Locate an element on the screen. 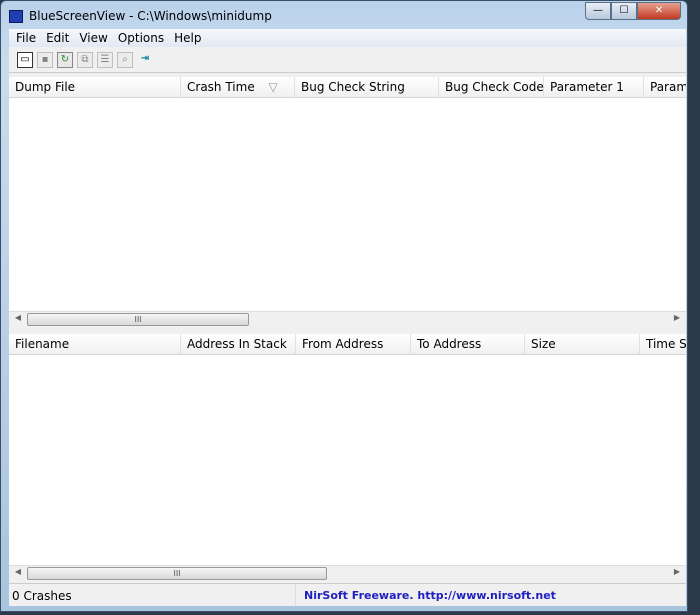  title-bar: BlueScreenView - C:\Windows\minidump is located at coordinates (140, 16).